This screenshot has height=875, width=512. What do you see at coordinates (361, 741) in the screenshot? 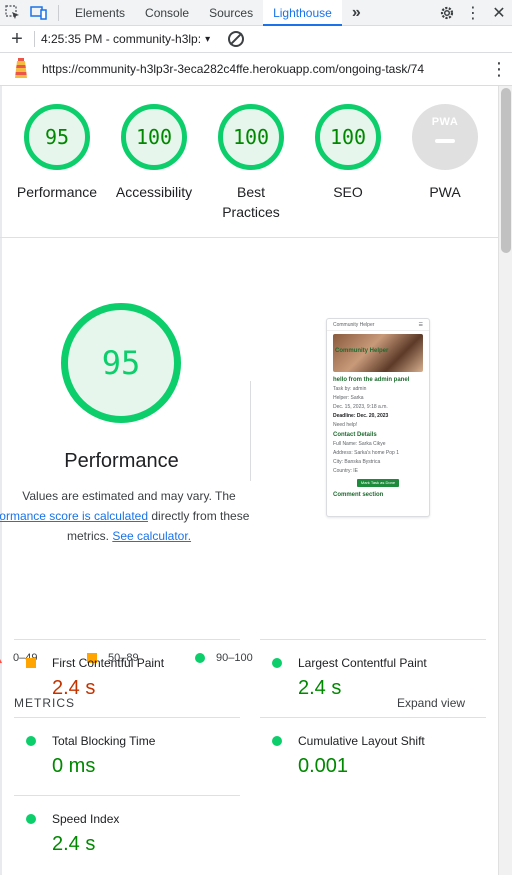
I see `metric-name: Cumulative Layout Shift` at bounding box center [361, 741].